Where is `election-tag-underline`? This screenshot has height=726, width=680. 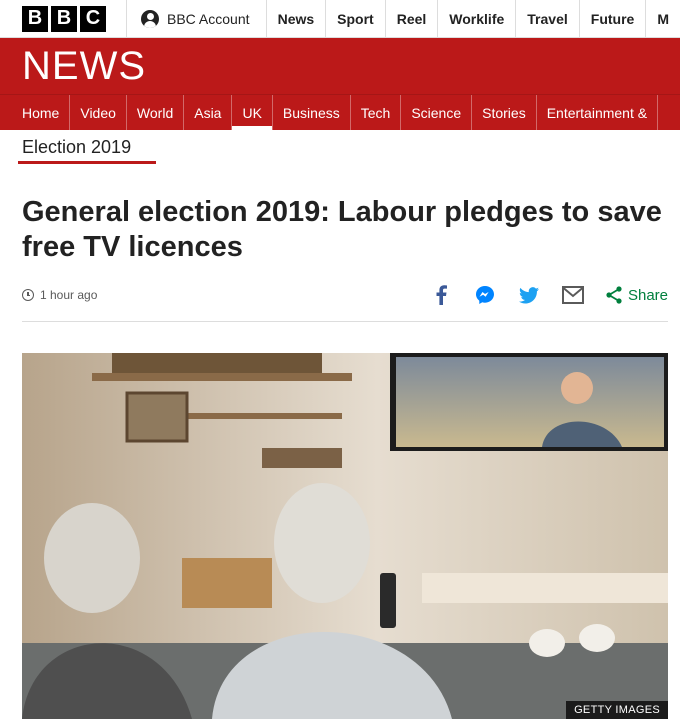
election-tag-underline is located at coordinates (87, 162).